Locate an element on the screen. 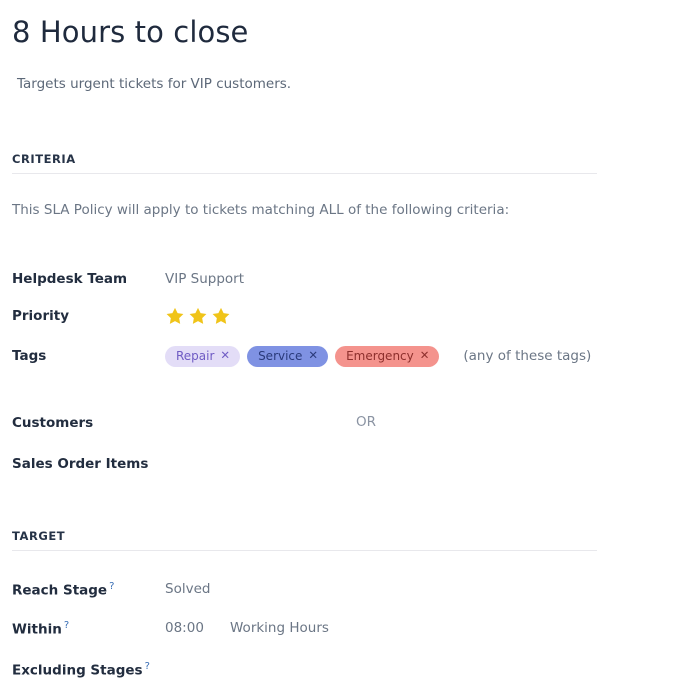 The image size is (674, 690). tag-chip: Repair ✕ is located at coordinates (203, 356).